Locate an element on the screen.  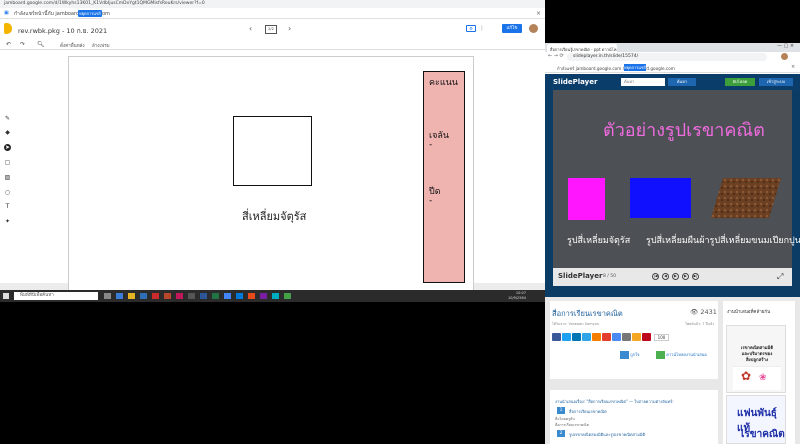
download-button: ดาวน์โหลดงานนำเสนอ is located at coordinates (683, 355).